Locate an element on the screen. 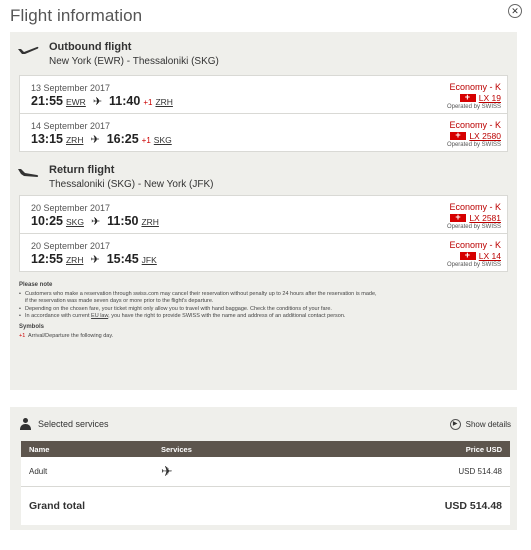 The height and width of the screenshot is (550, 531). passenger-type: Adult is located at coordinates (38, 471).